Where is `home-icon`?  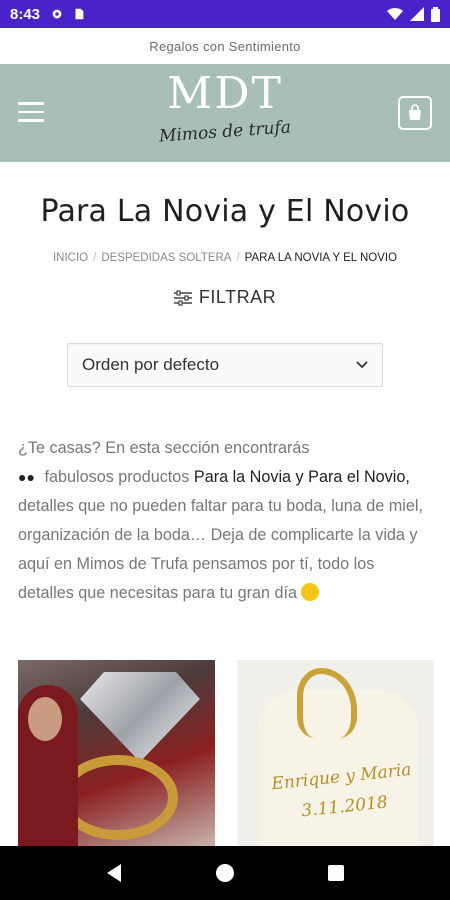 home-icon is located at coordinates (225, 873).